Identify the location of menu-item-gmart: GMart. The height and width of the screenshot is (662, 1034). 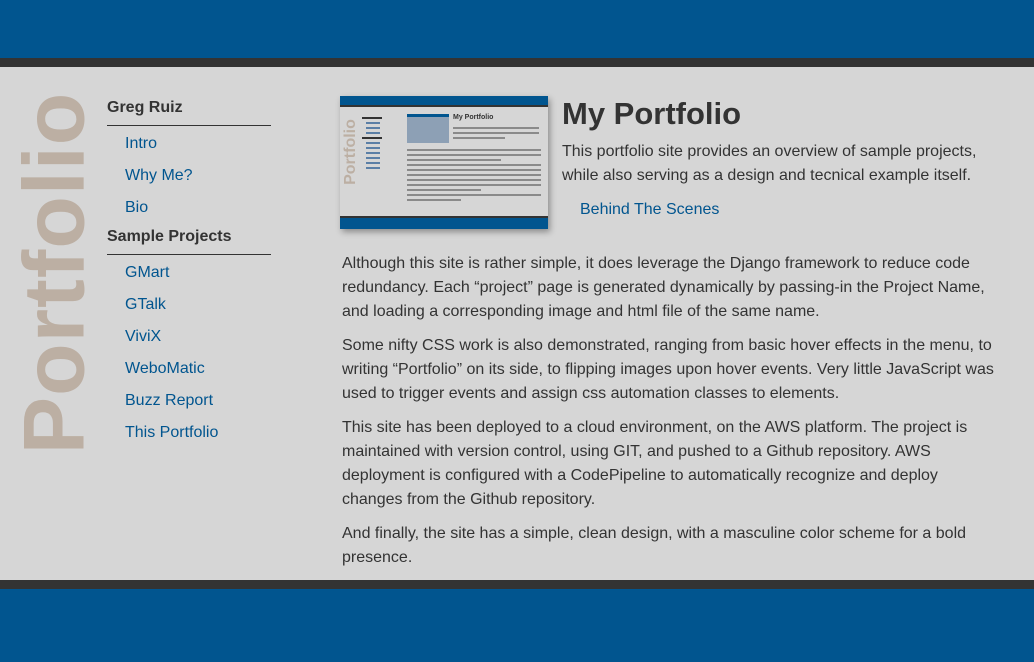
(189, 273).